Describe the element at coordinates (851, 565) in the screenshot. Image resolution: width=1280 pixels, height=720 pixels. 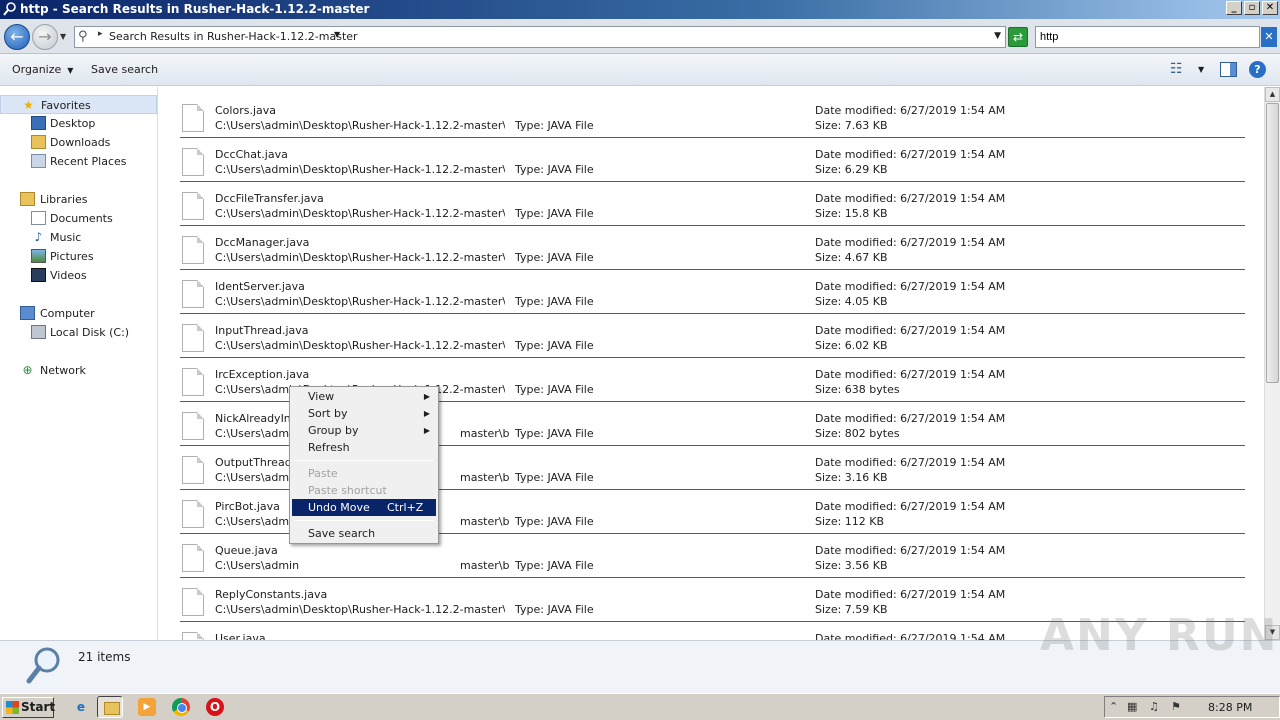
I see `file-size: Size: 3.56 KB` at that location.